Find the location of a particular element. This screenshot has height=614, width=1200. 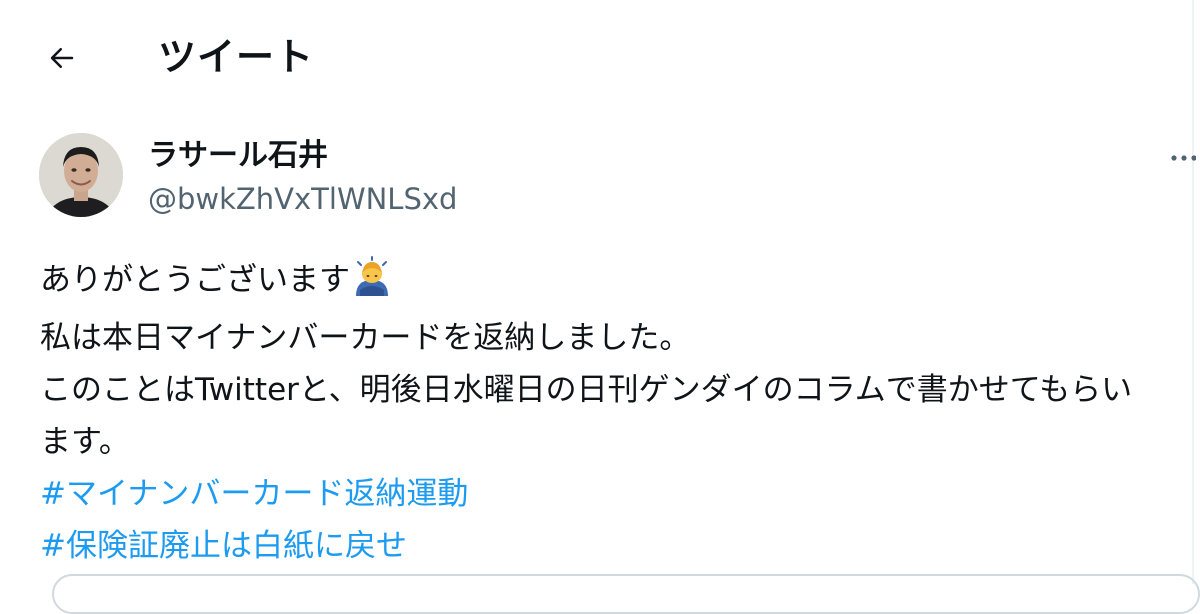

tweet-line: ありがとうございます is located at coordinates (615, 283).